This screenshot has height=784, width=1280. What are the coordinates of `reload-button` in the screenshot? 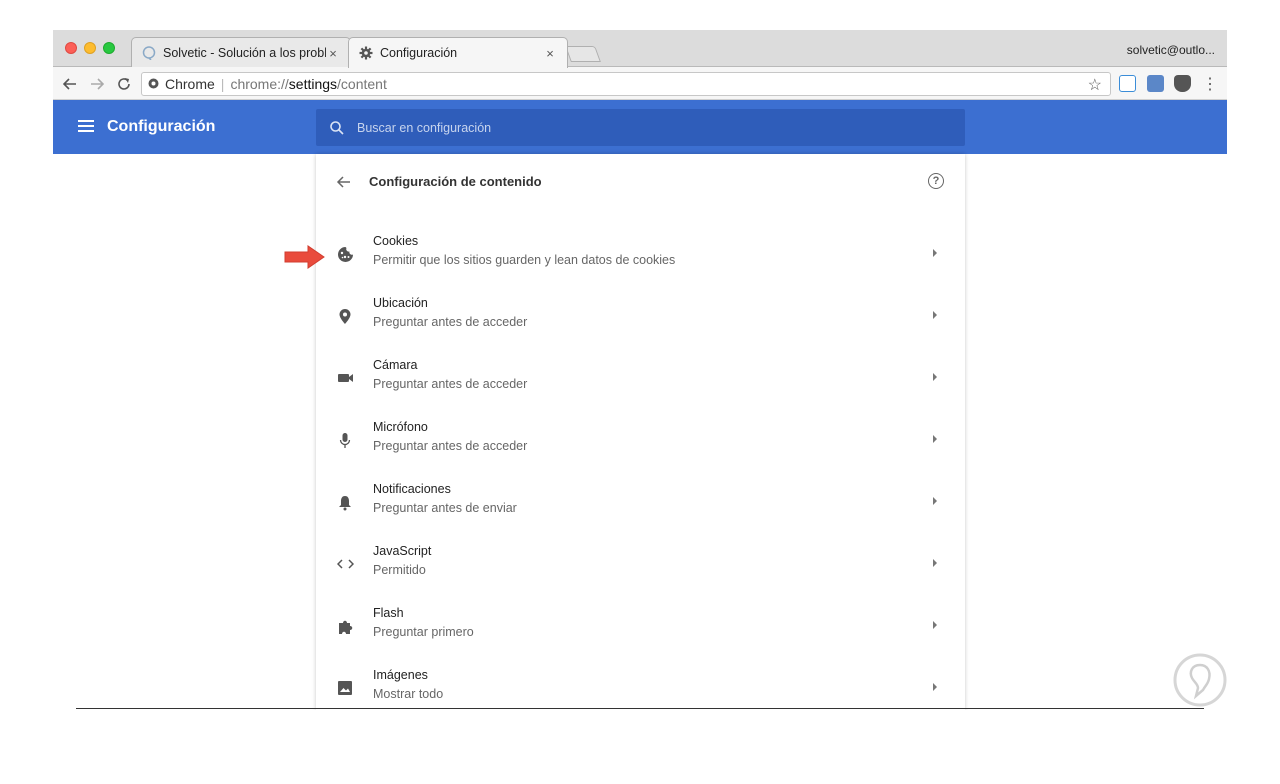 It's located at (124, 84).